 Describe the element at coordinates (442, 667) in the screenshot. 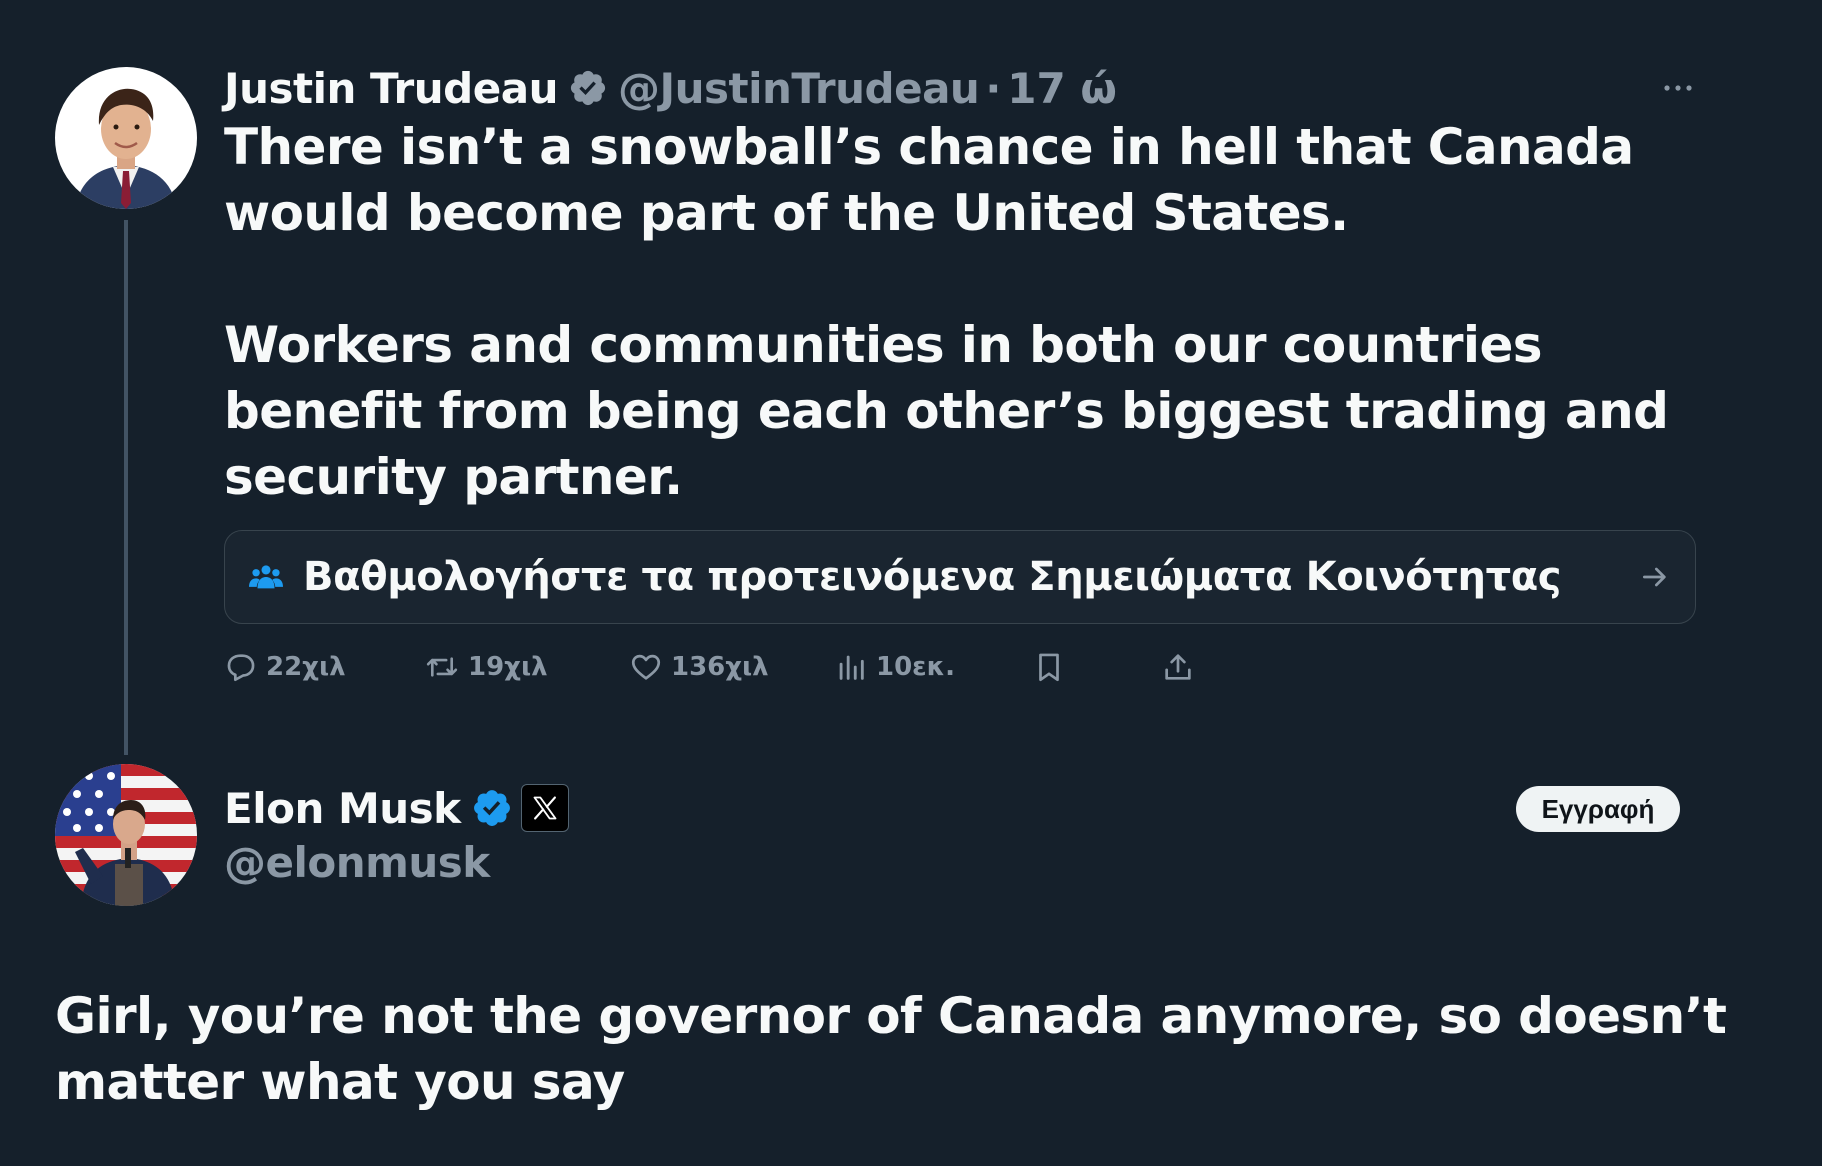

I see `repost-icon` at that location.